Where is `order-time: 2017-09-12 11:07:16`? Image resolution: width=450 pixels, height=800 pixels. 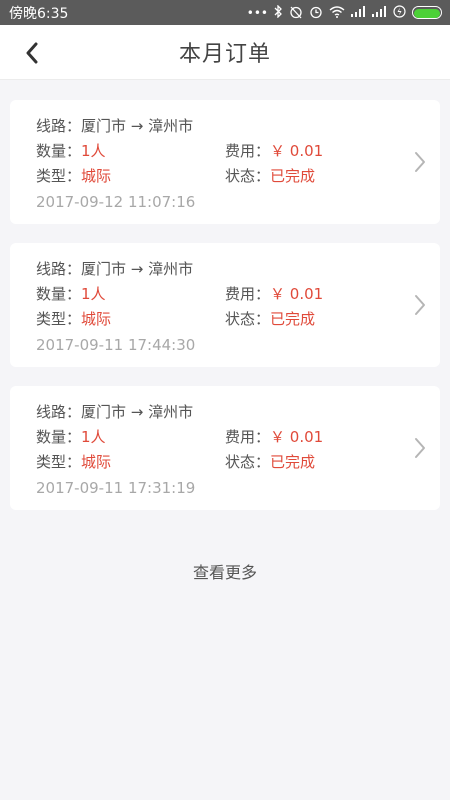
order-time: 2017-09-12 11:07:16 is located at coordinates (116, 202).